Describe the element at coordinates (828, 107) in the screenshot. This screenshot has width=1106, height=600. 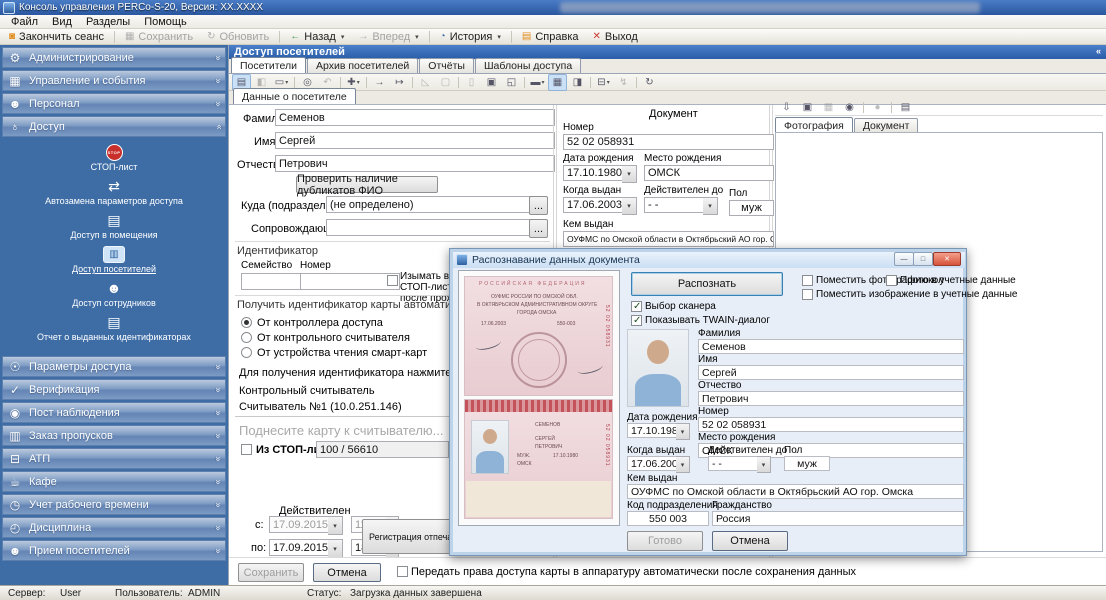
I see `save-photo-icon: ▦` at that location.